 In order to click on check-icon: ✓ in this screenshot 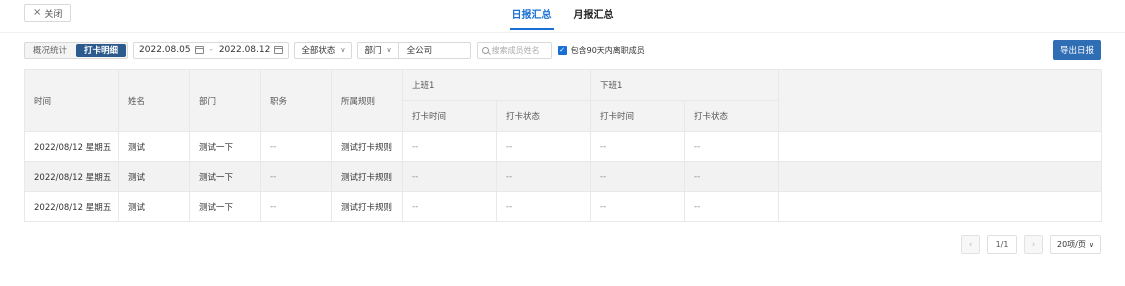, I will do `click(562, 50)`.